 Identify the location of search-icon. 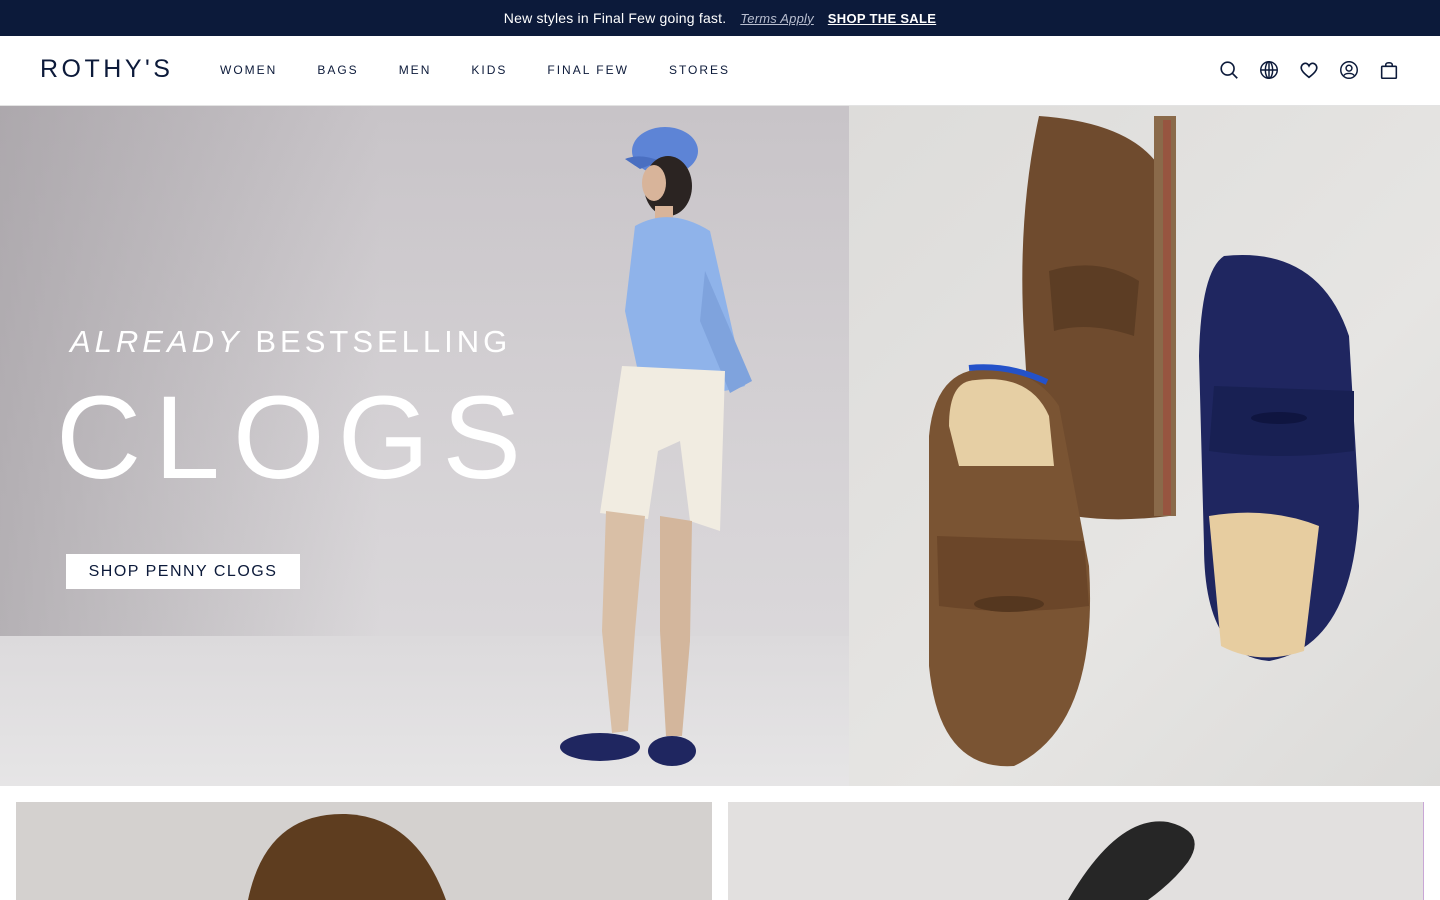
(1229, 70).